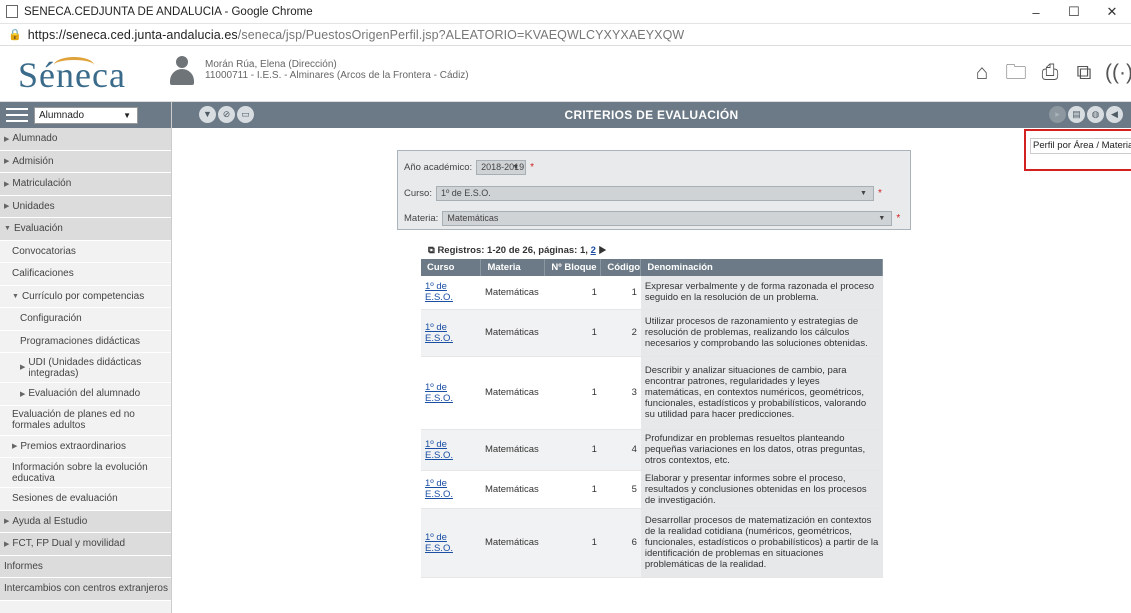 Image resolution: width=1131 pixels, height=613 pixels. I want to click on next-page-icon: ▶, so click(603, 250).